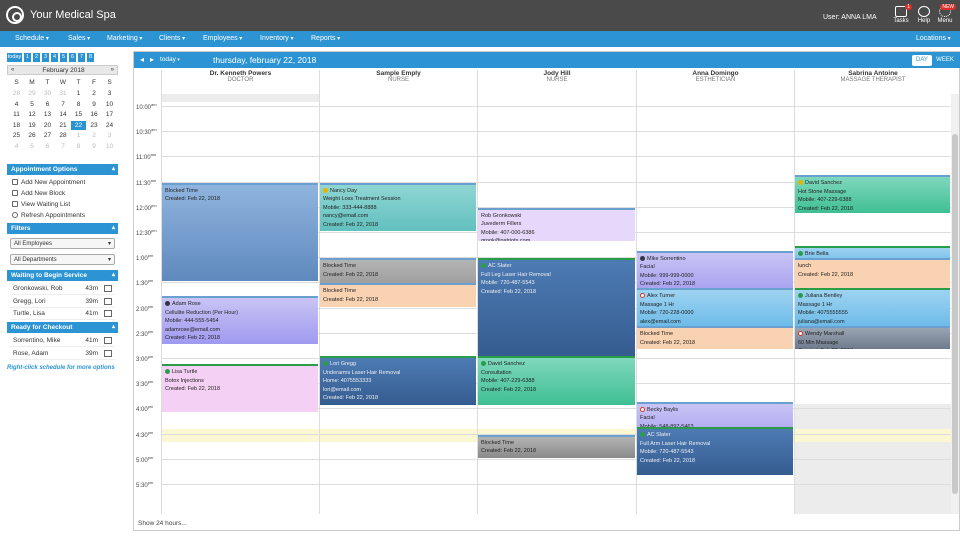 The image size is (960, 545). What do you see at coordinates (63, 57) in the screenshot?
I see `month-button-5: 5` at bounding box center [63, 57].